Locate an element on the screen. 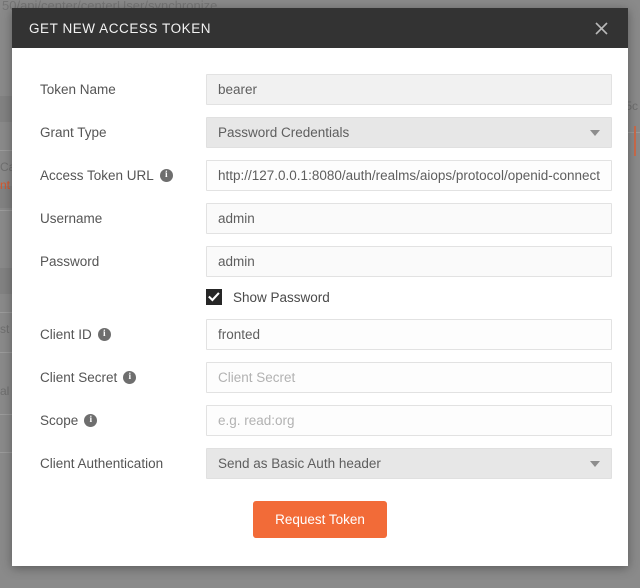 The width and height of the screenshot is (640, 588). label-password-text: Password is located at coordinates (70, 261).